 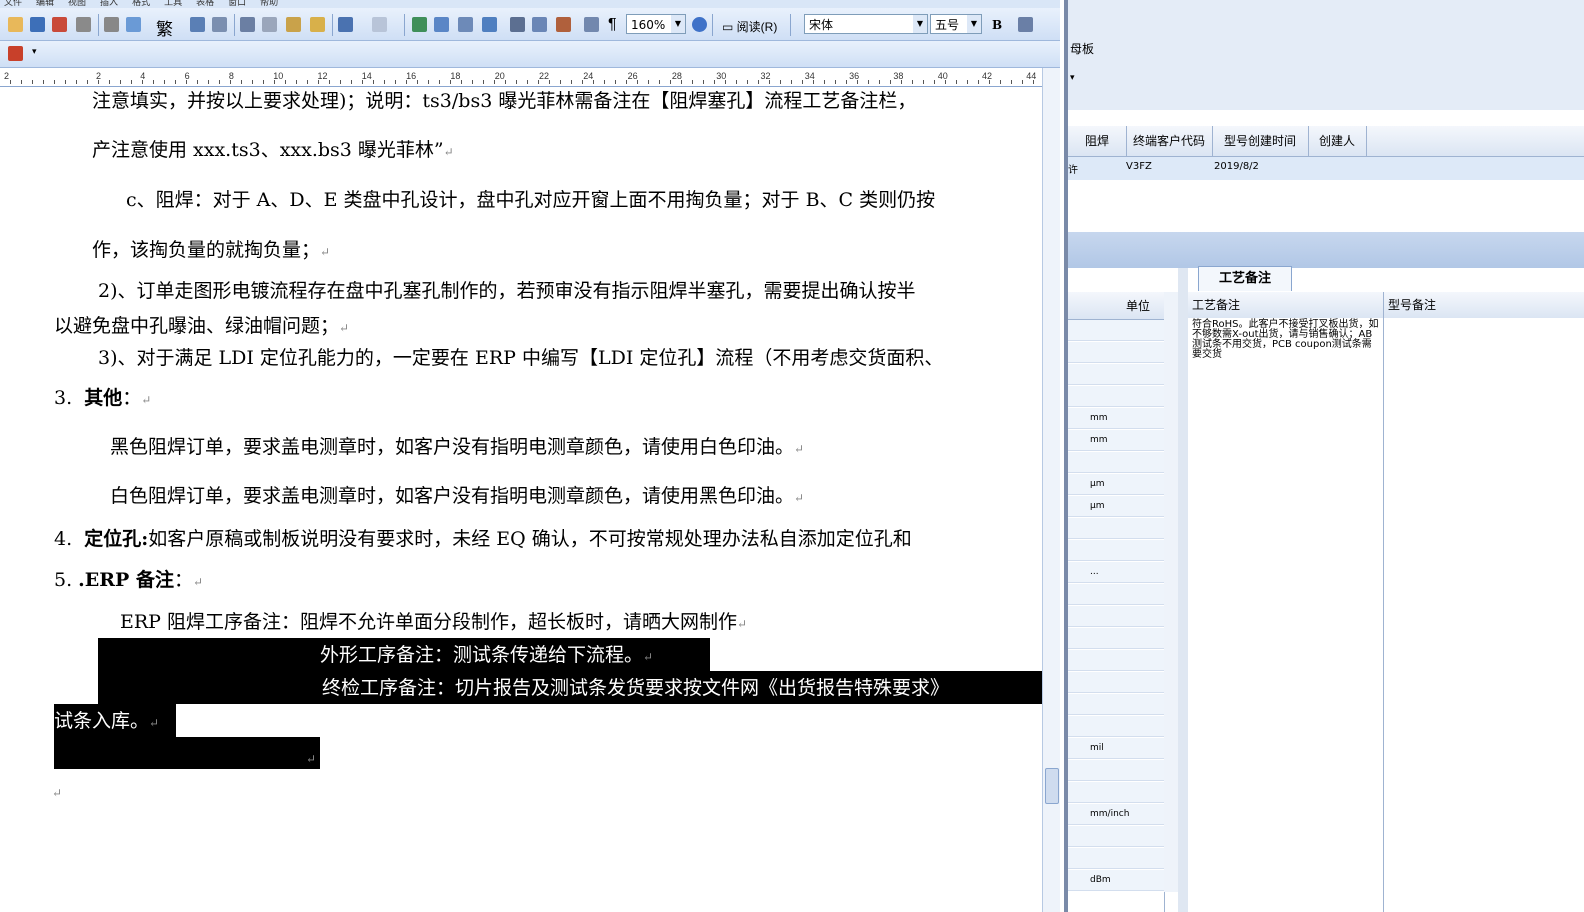 What do you see at coordinates (656, 24) in the screenshot?
I see `zoom-select: 160% ▼` at bounding box center [656, 24].